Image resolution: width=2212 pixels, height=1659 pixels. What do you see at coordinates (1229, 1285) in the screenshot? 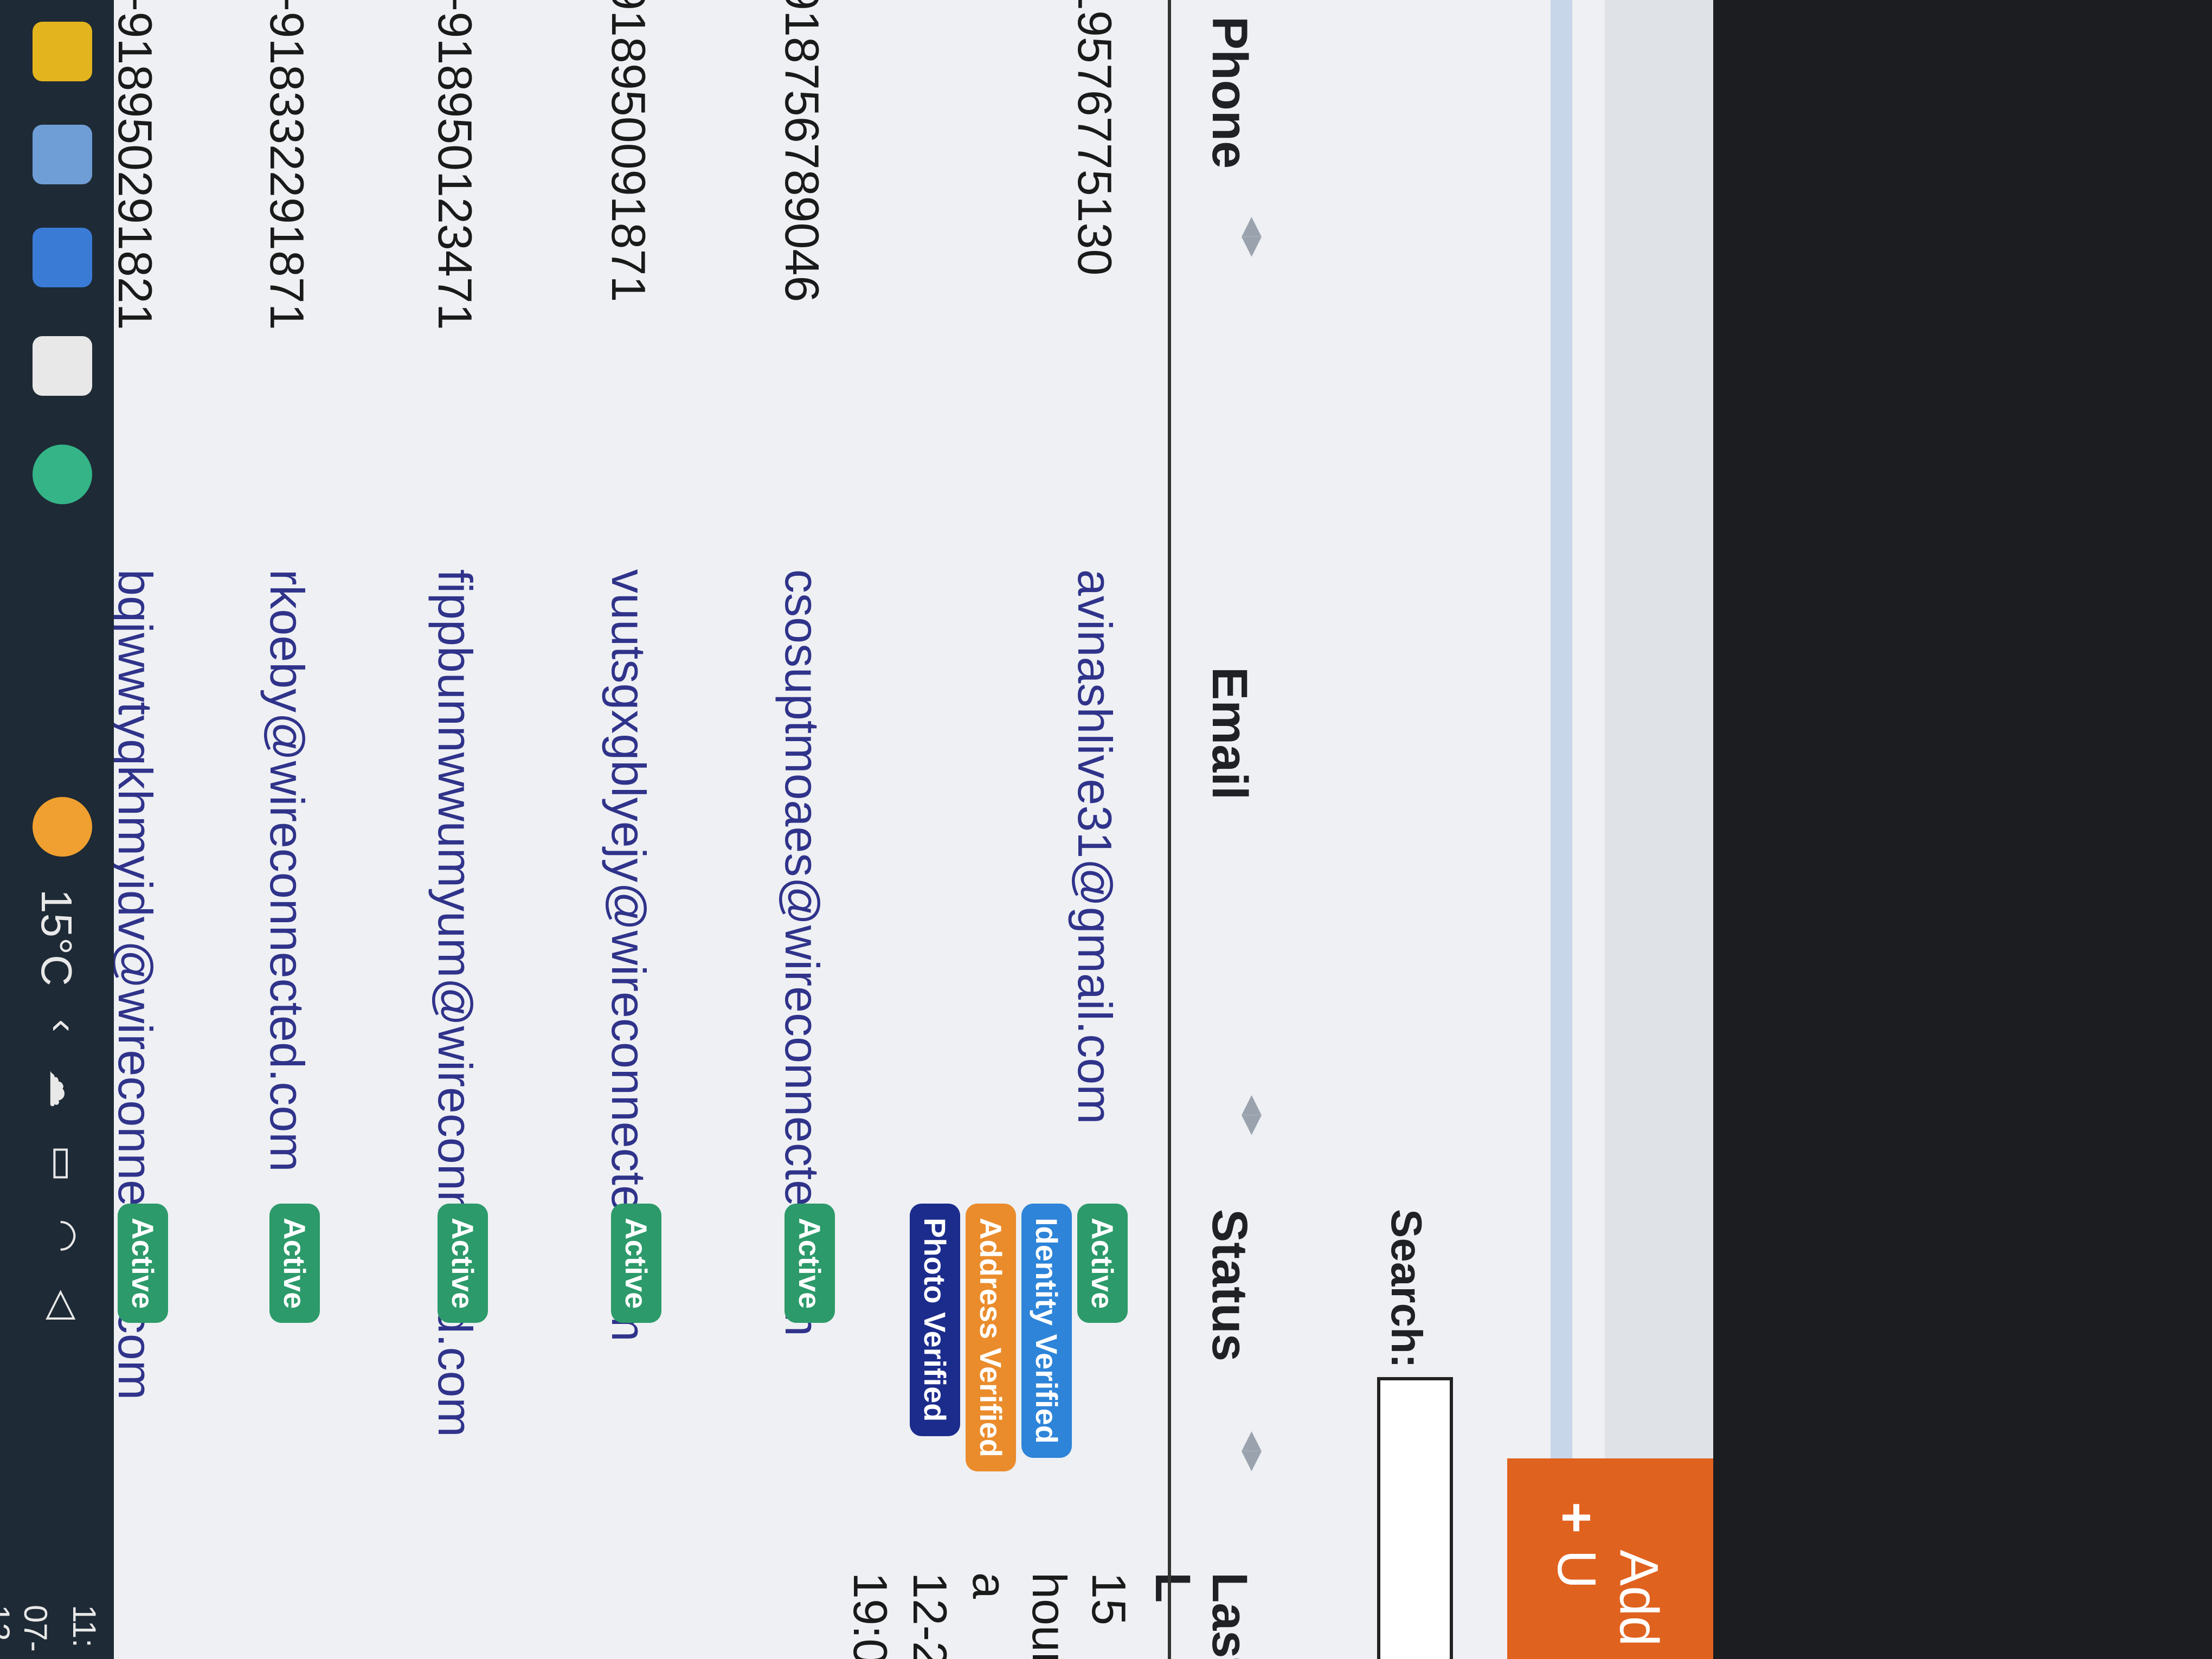
I see `column-header-status: Status` at bounding box center [1229, 1285].